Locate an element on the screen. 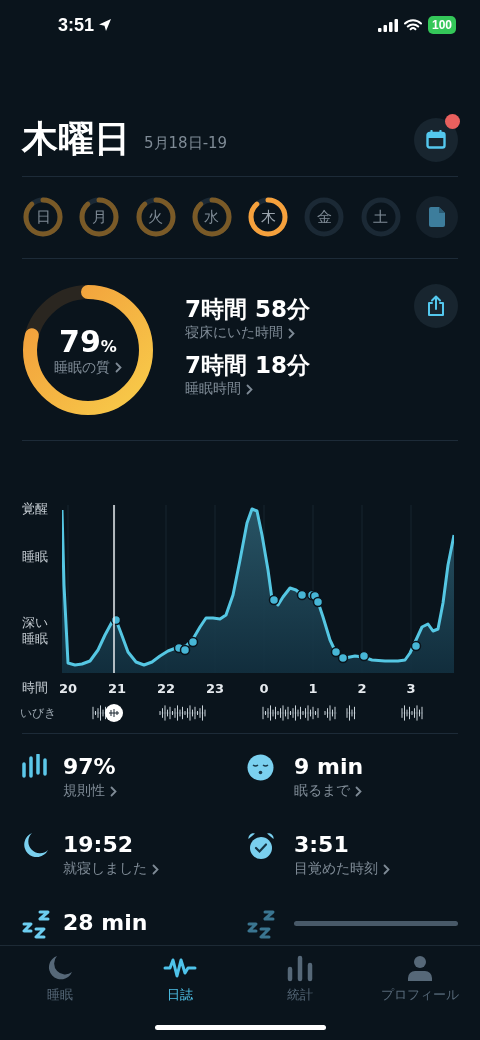 The image size is (480, 1040). duration-value: 7時間 58分 is located at coordinates (248, 309).